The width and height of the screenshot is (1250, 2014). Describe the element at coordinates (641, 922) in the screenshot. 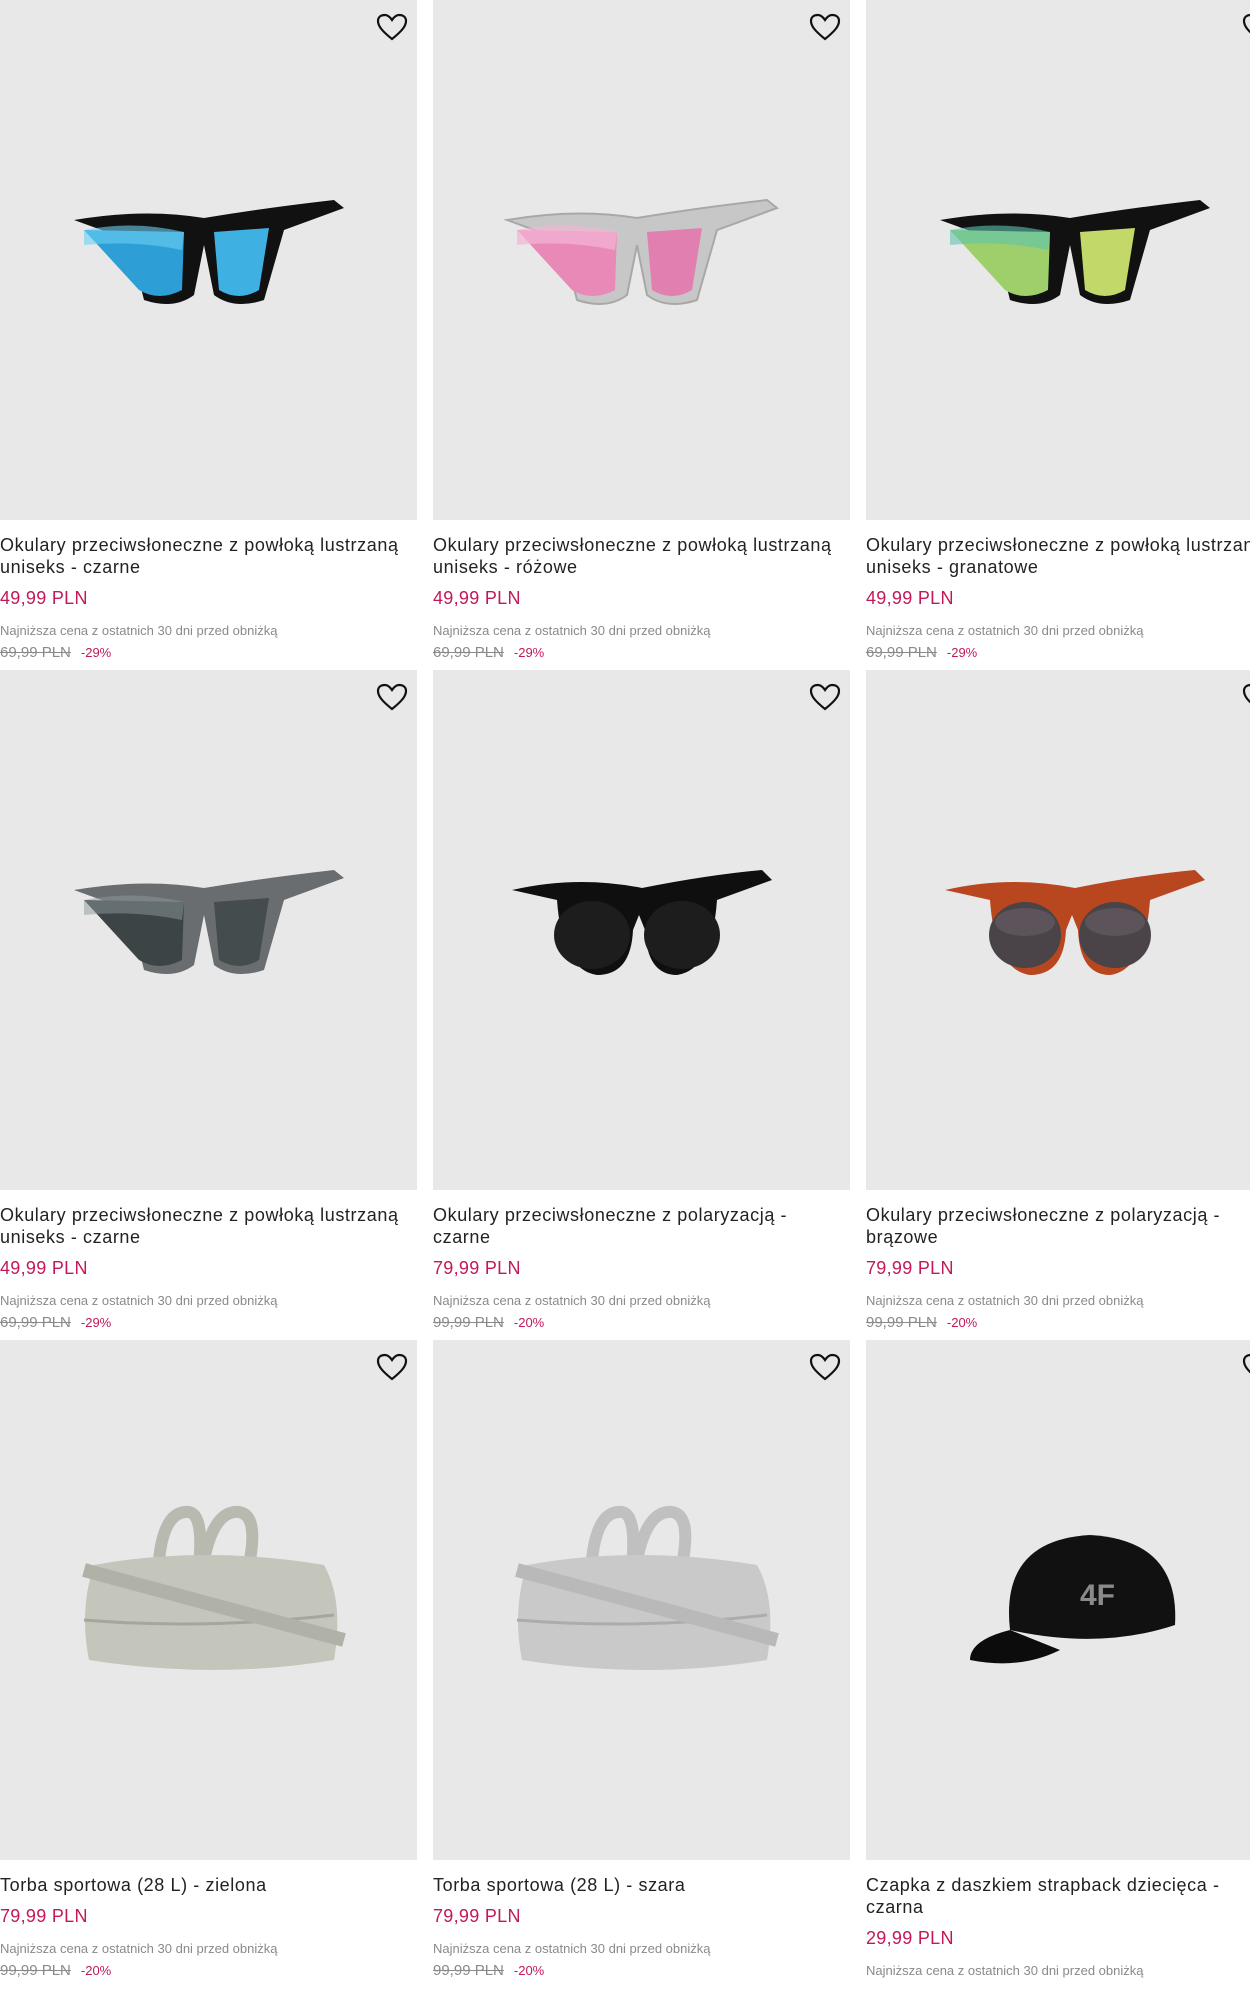

I see `sunglasses-round-black-image` at that location.